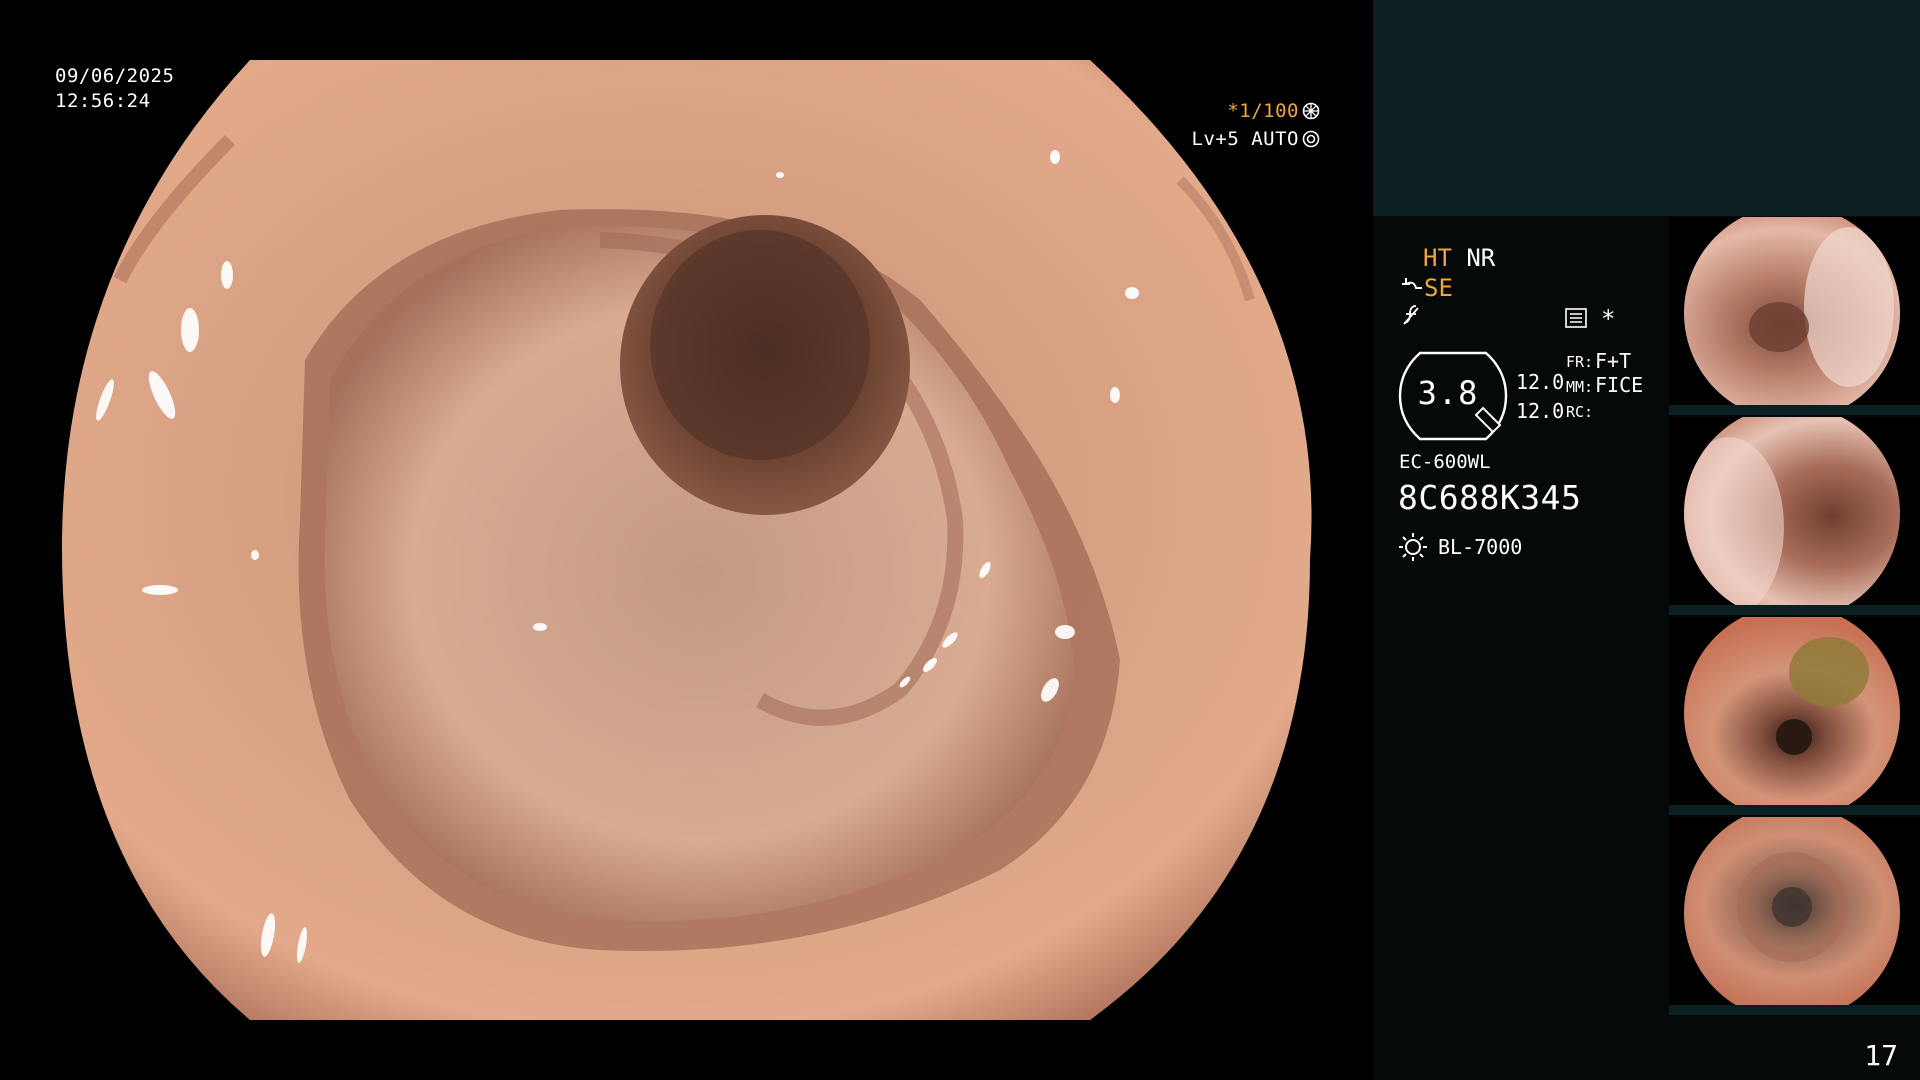  What do you see at coordinates (1576, 318) in the screenshot?
I see `memory-icon` at bounding box center [1576, 318].